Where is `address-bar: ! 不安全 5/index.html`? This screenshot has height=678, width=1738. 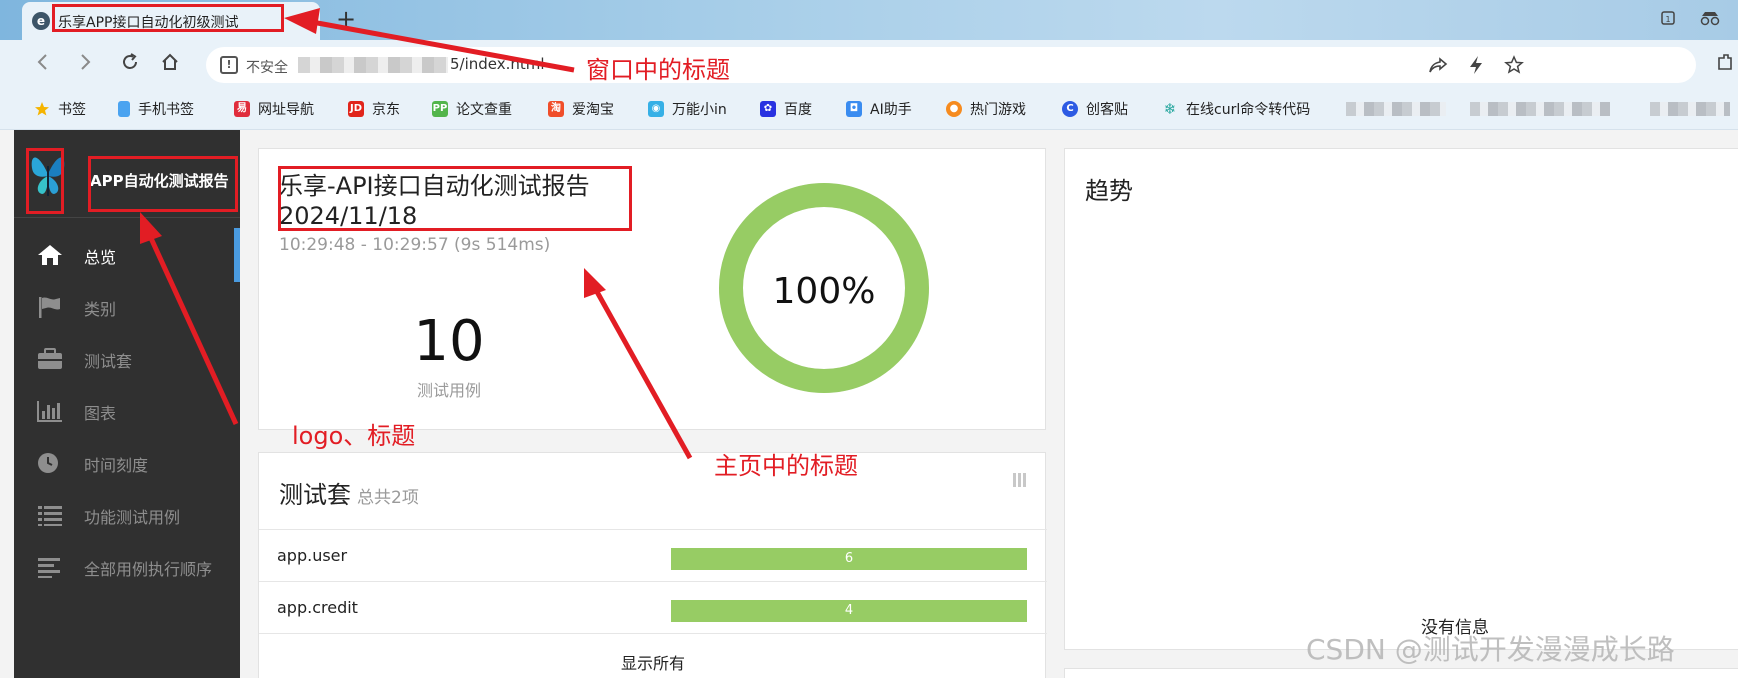 address-bar: ! 不安全 5/index.html is located at coordinates (951, 65).